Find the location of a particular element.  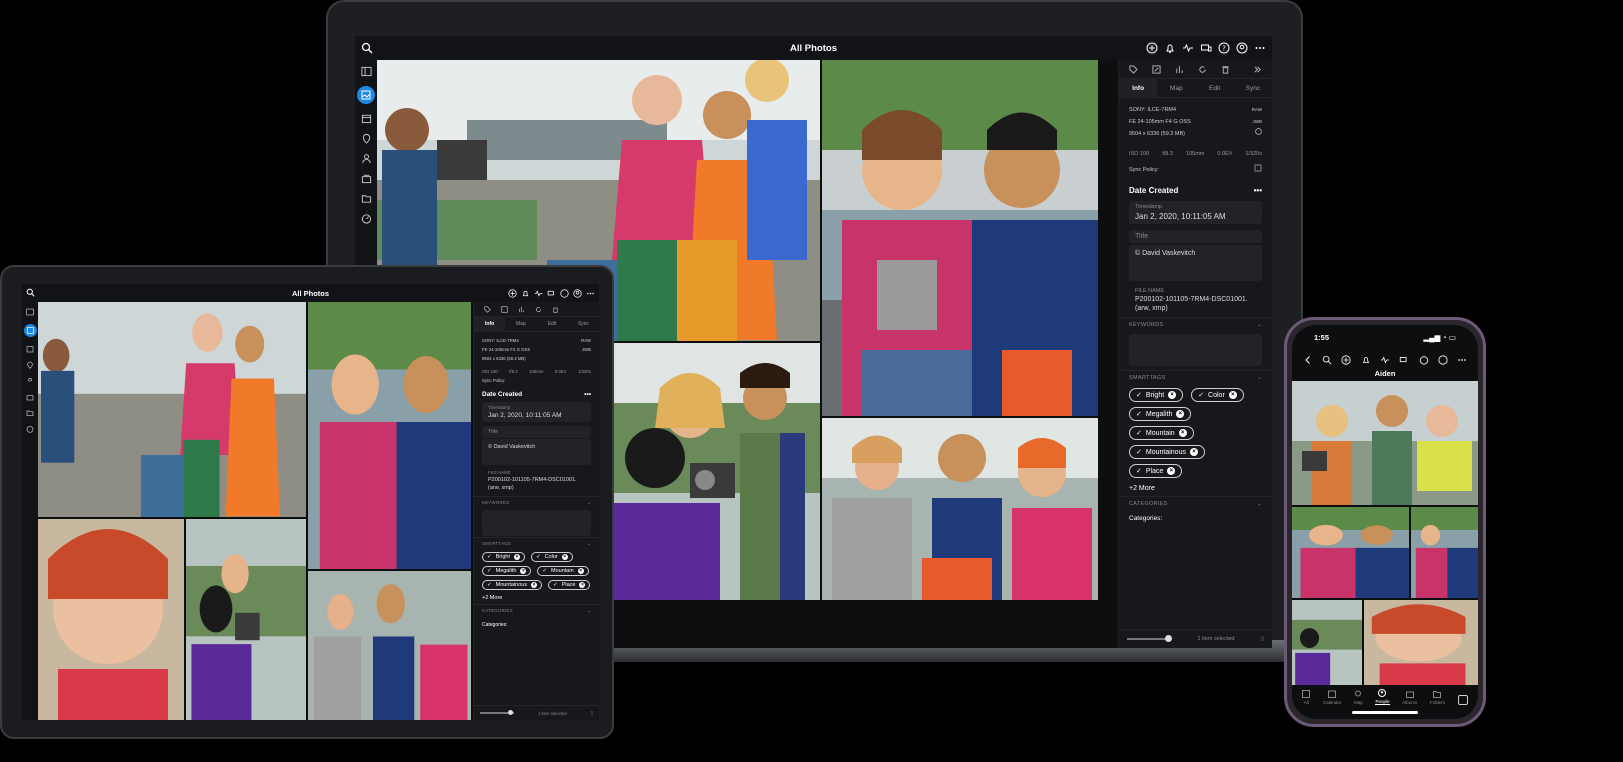

trash-icon is located at coordinates (1225, 69).